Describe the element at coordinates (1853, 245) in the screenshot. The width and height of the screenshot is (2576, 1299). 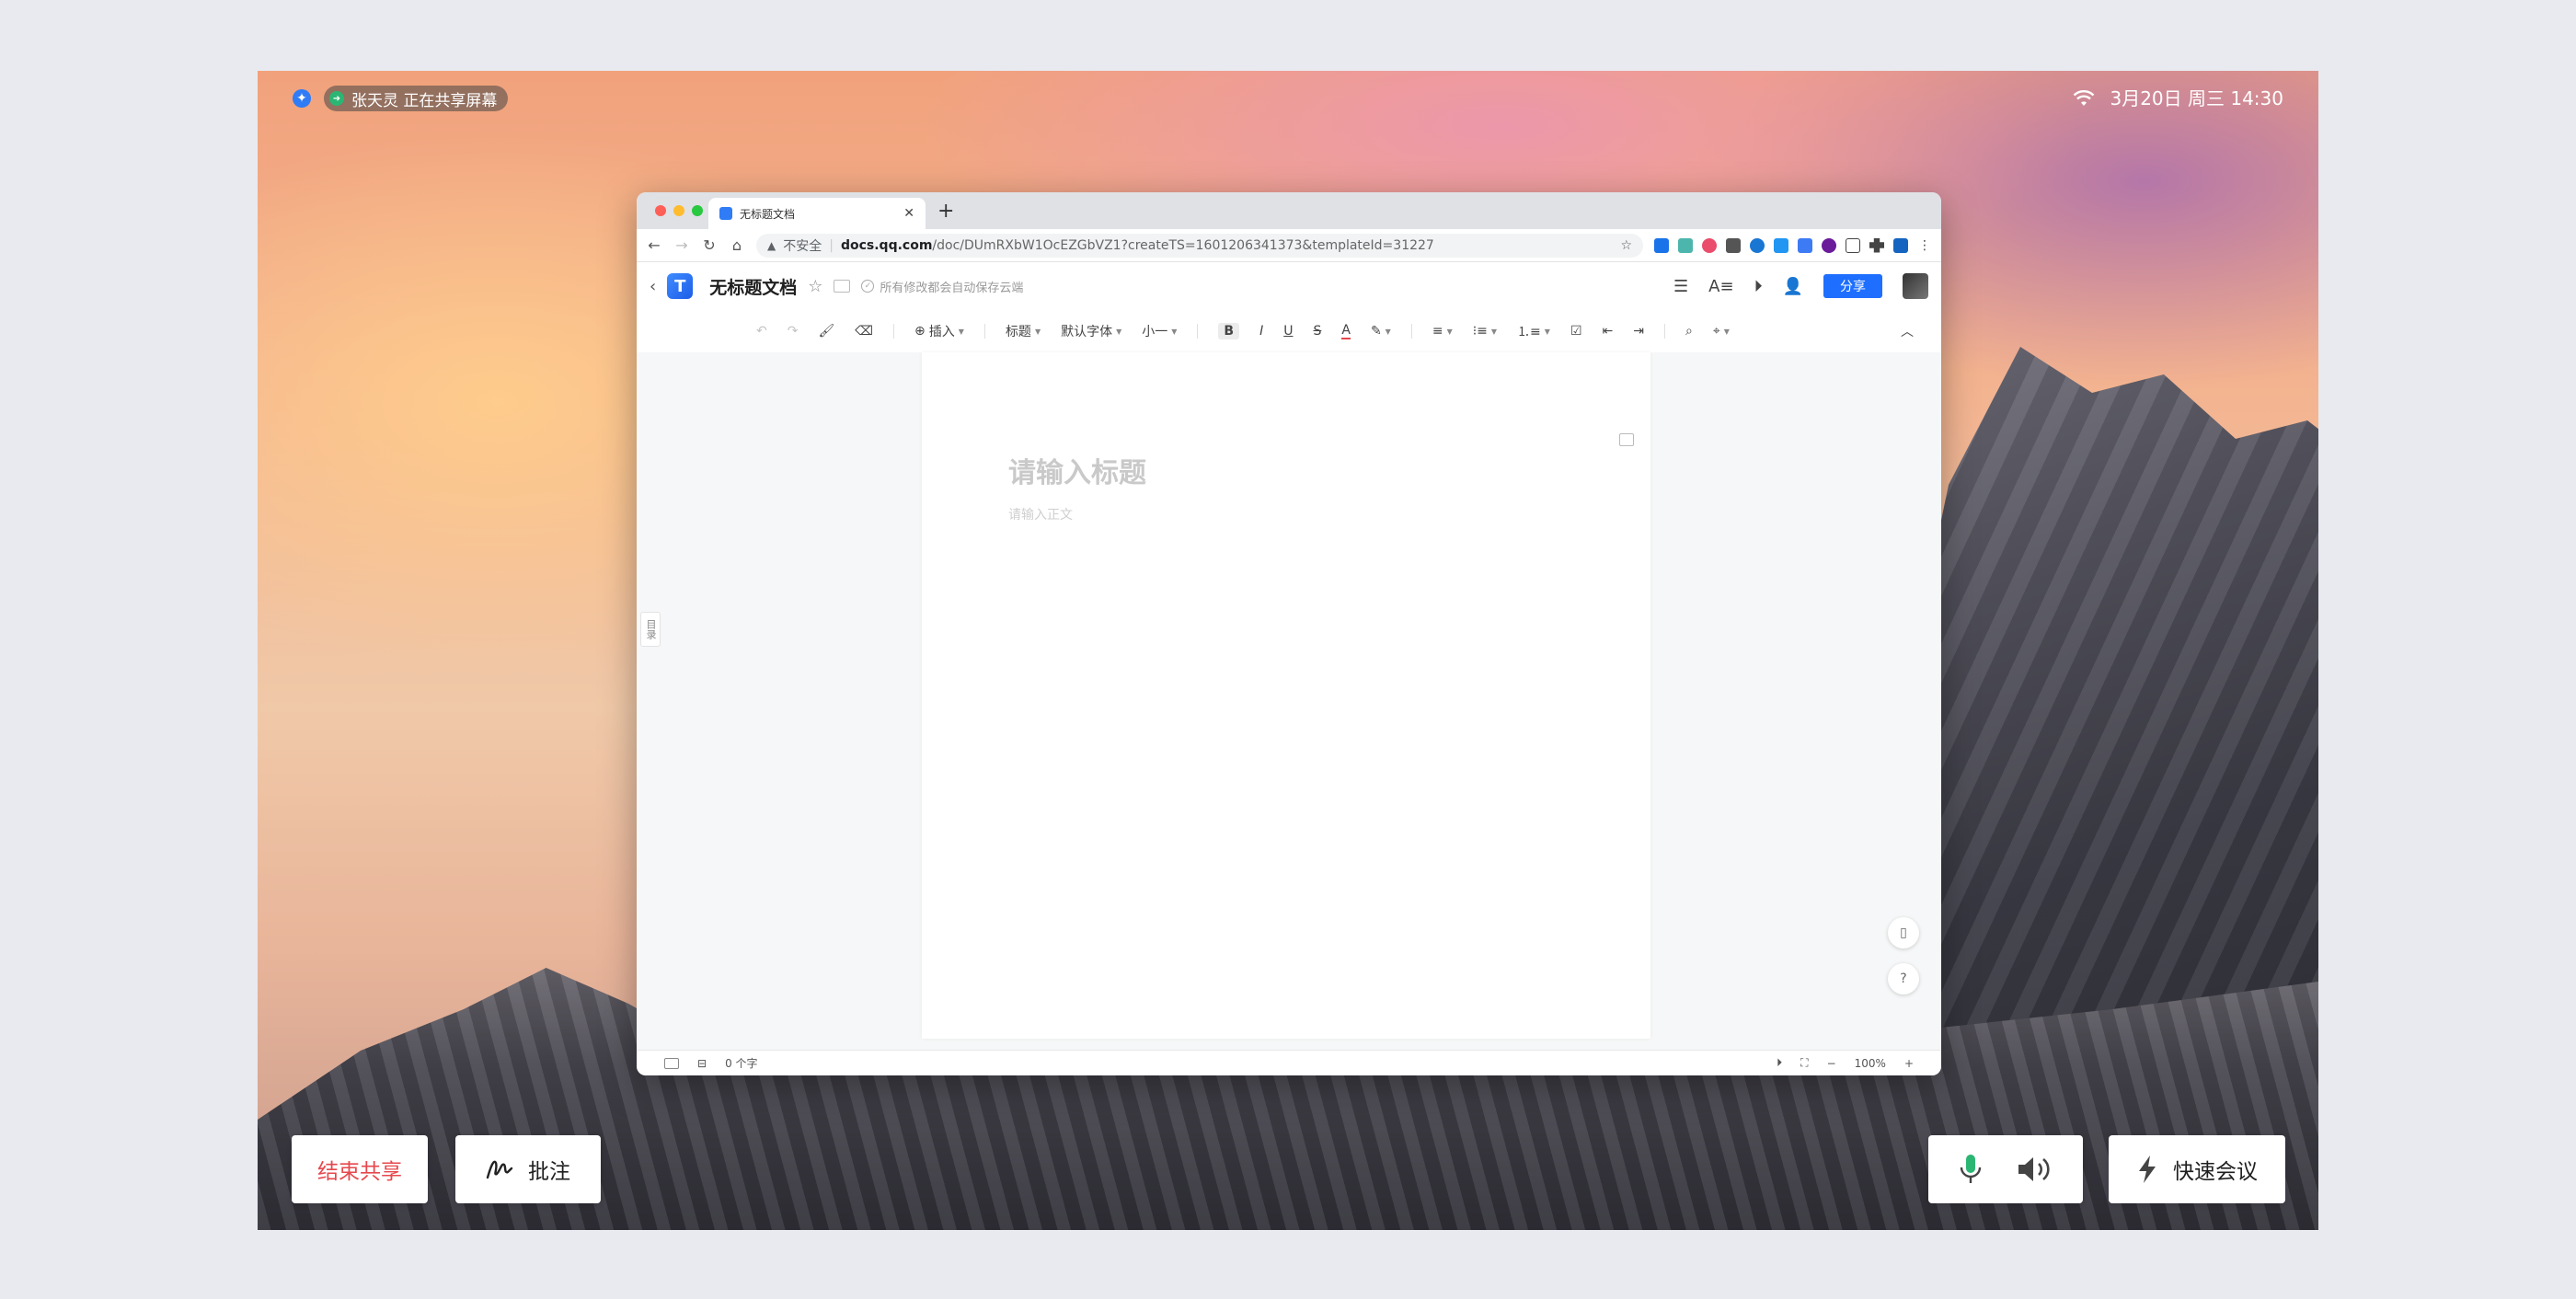
I see `extension-capture-icon` at that location.